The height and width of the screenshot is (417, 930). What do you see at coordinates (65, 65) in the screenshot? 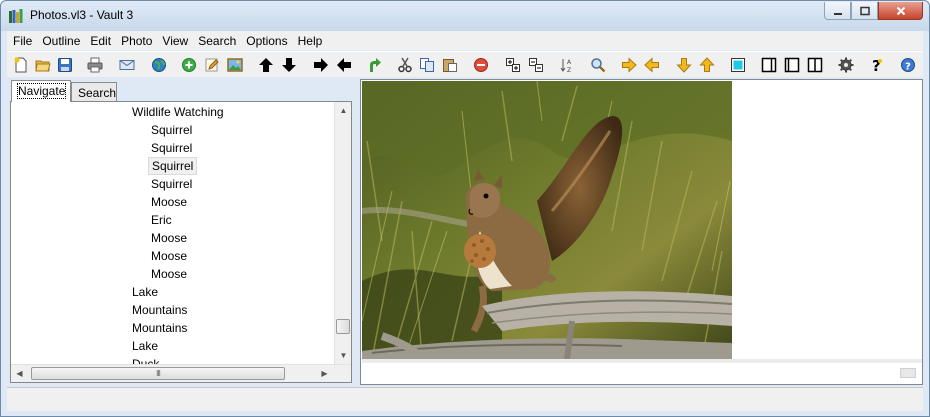
I see `save-button` at bounding box center [65, 65].